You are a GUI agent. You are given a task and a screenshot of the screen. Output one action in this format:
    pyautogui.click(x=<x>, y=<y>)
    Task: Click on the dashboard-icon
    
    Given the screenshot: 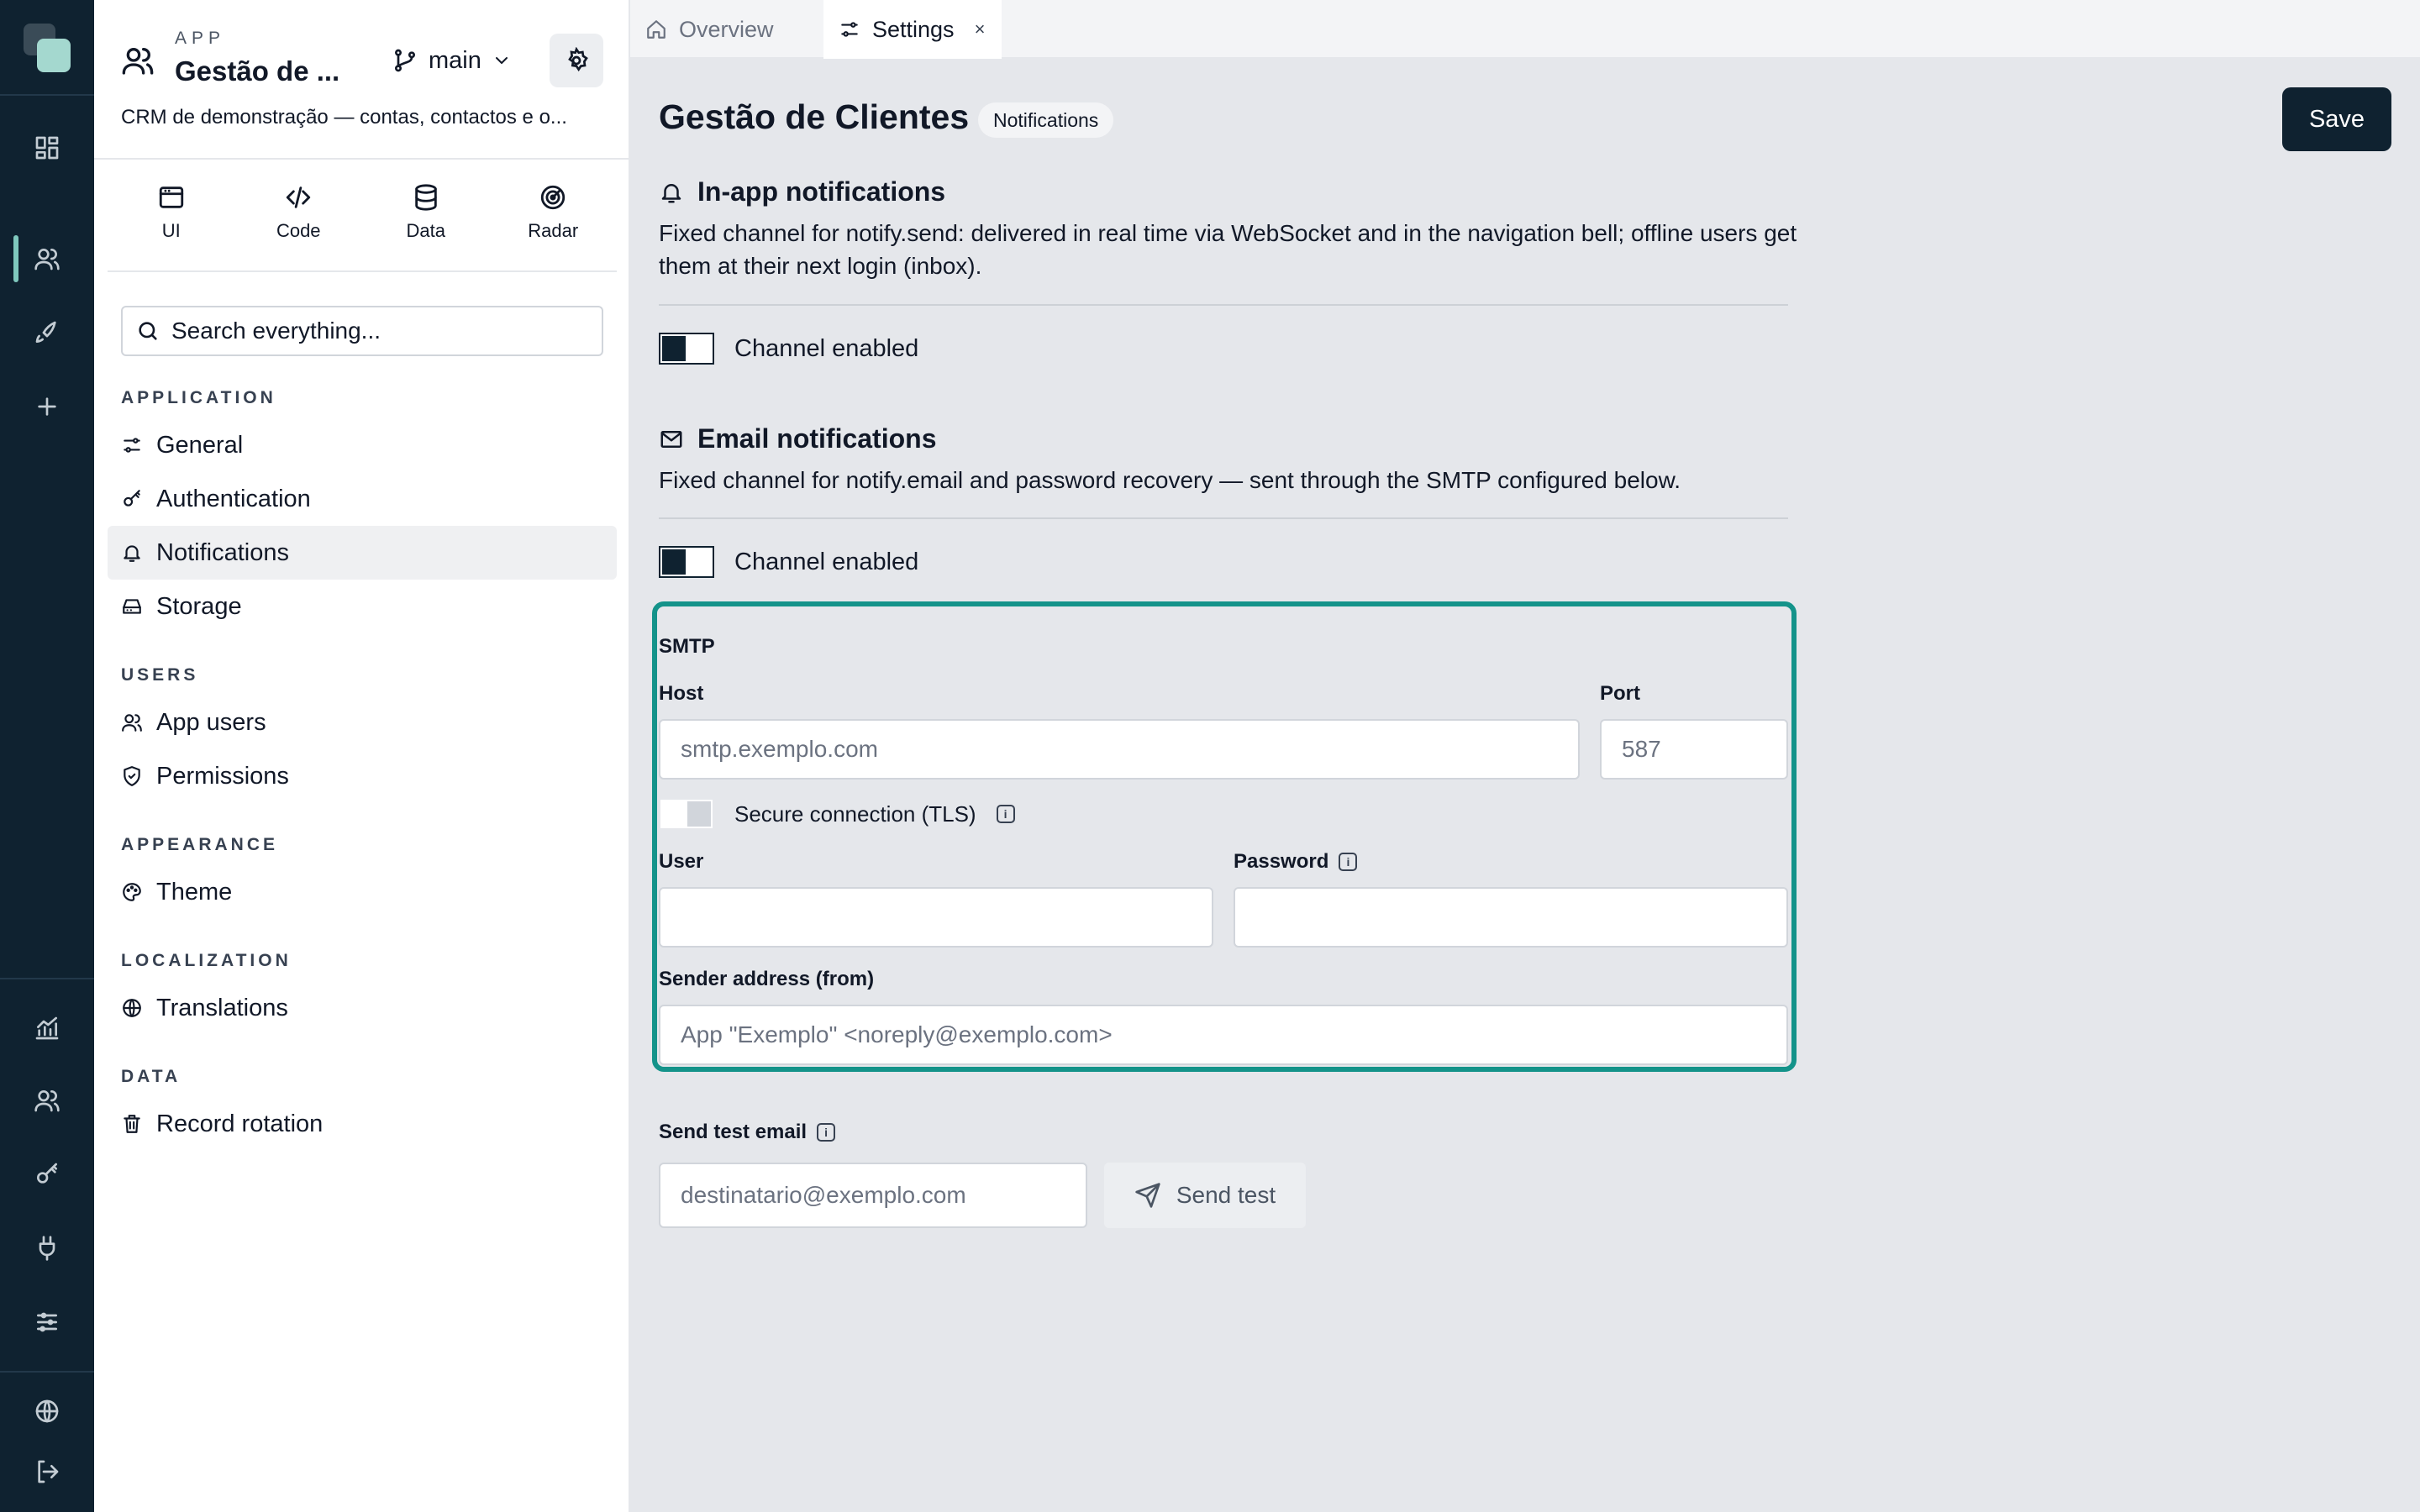 What is the action you would take?
    pyautogui.click(x=47, y=148)
    